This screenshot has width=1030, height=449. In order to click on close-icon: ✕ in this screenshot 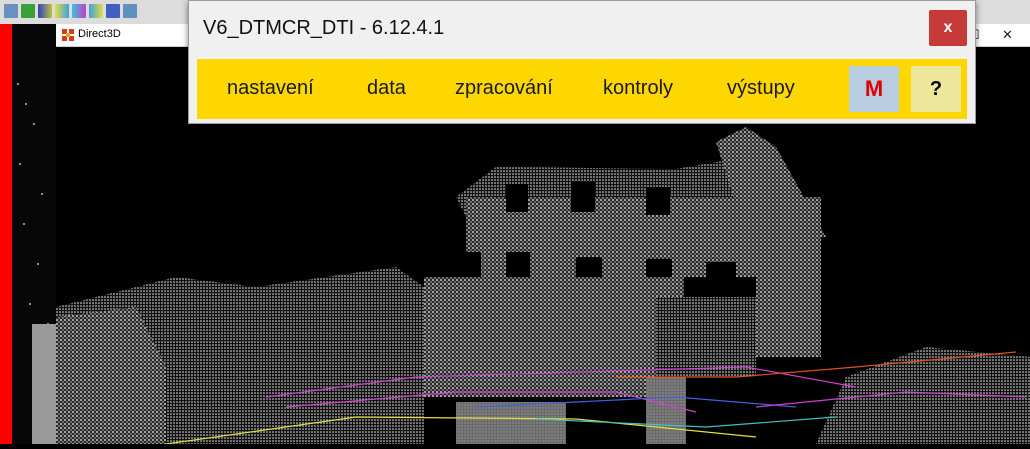, I will do `click(1007, 35)`.